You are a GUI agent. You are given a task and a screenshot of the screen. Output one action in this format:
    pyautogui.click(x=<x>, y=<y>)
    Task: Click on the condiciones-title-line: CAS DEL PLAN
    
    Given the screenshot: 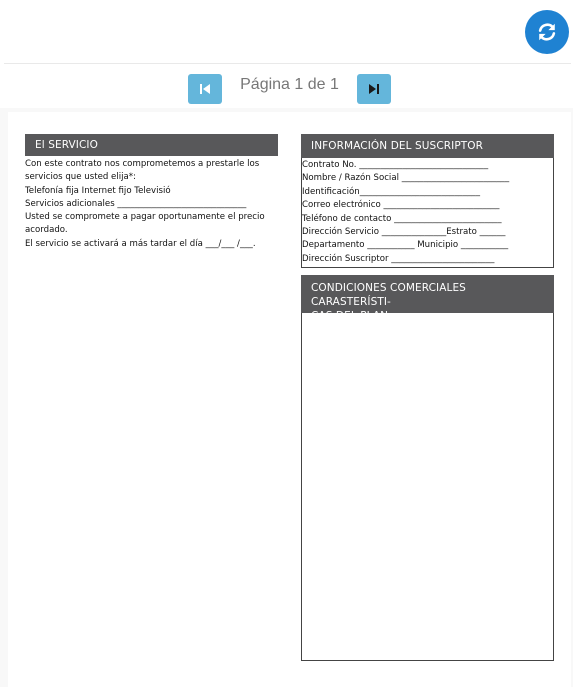 What is the action you would take?
    pyautogui.click(x=350, y=316)
    